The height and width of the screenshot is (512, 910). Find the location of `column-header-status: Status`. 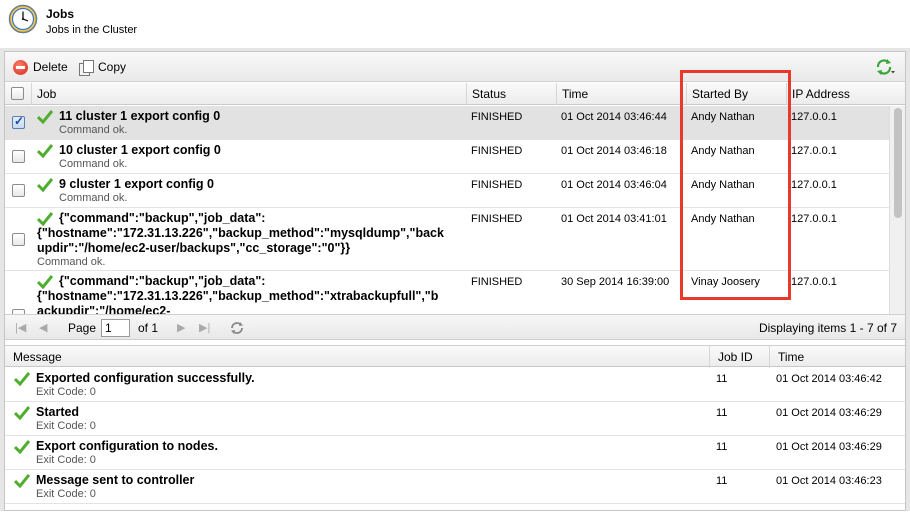

column-header-status: Status is located at coordinates (512, 94).